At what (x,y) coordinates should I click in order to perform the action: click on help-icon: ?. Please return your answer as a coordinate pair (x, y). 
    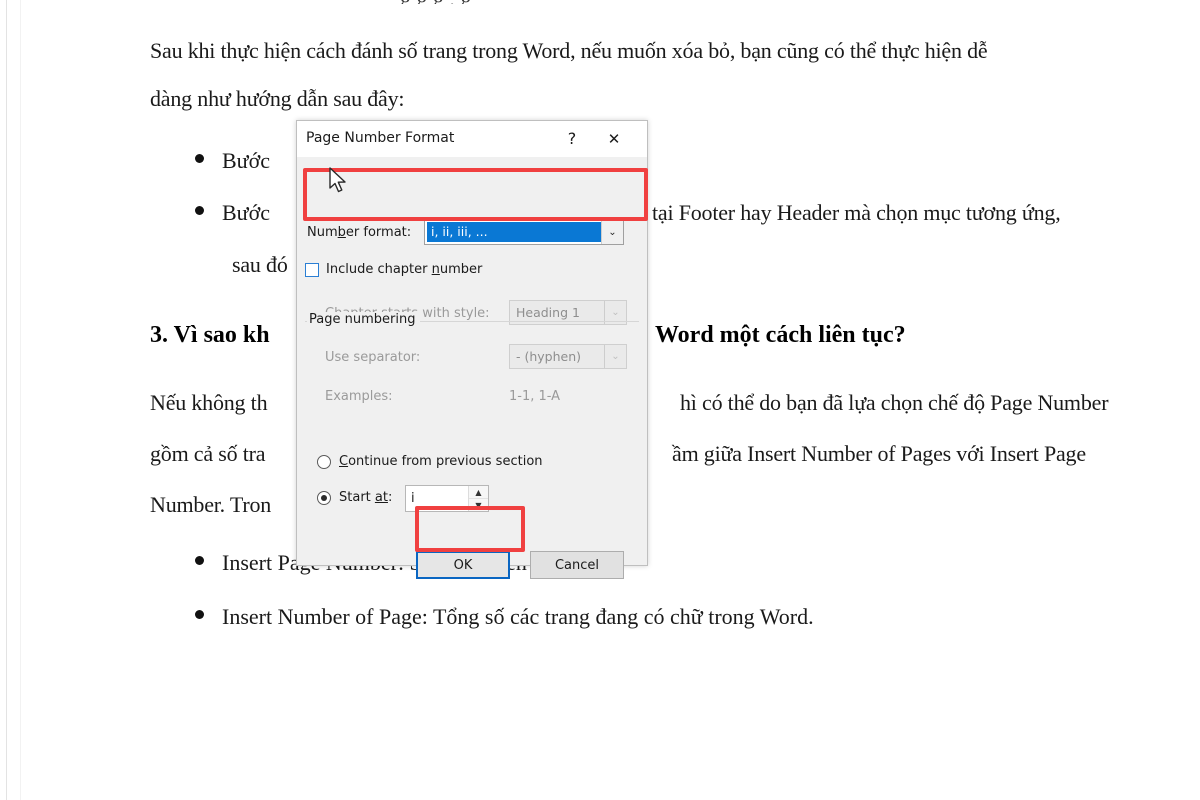
    Looking at the image, I should click on (572, 139).